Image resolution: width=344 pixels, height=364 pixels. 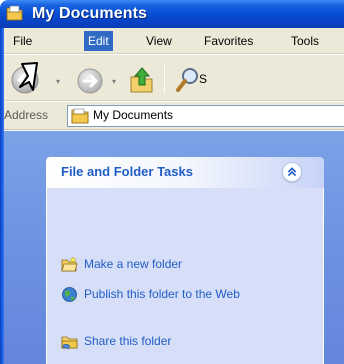 What do you see at coordinates (164, 78) in the screenshot?
I see `toolbar-separator` at bounding box center [164, 78].